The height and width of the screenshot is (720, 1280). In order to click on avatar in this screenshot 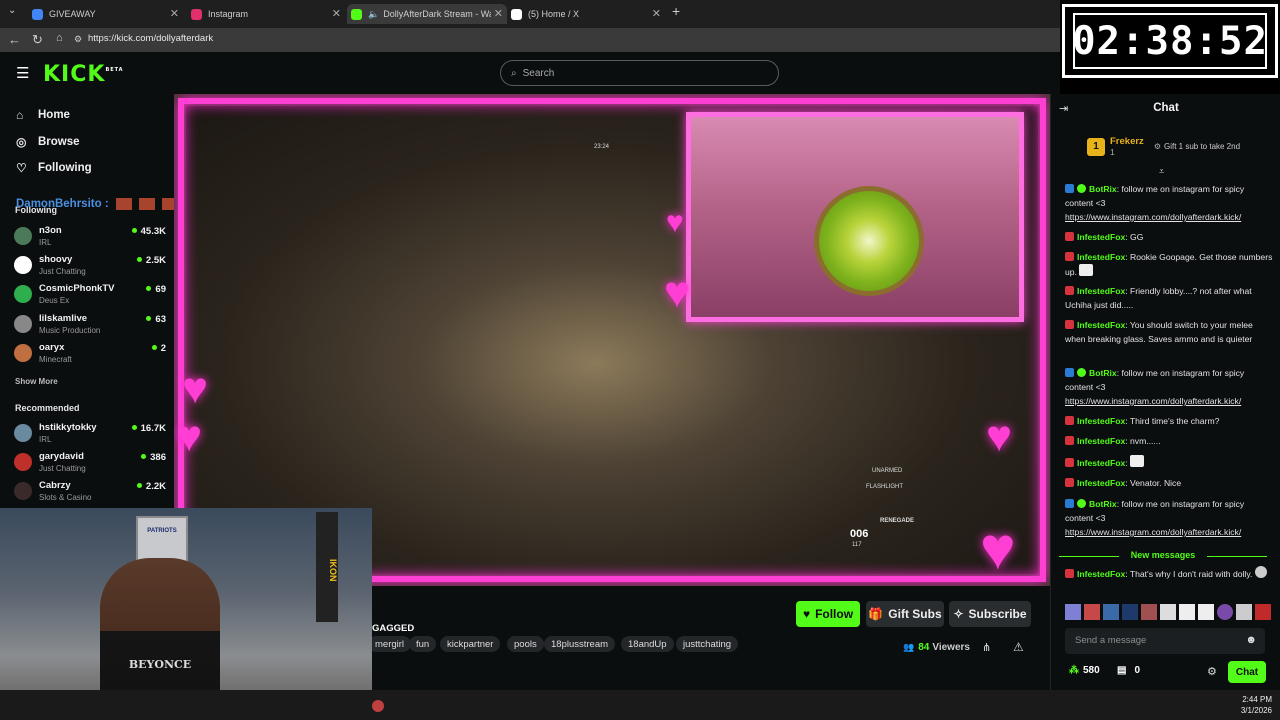, I will do `click(23, 294)`.